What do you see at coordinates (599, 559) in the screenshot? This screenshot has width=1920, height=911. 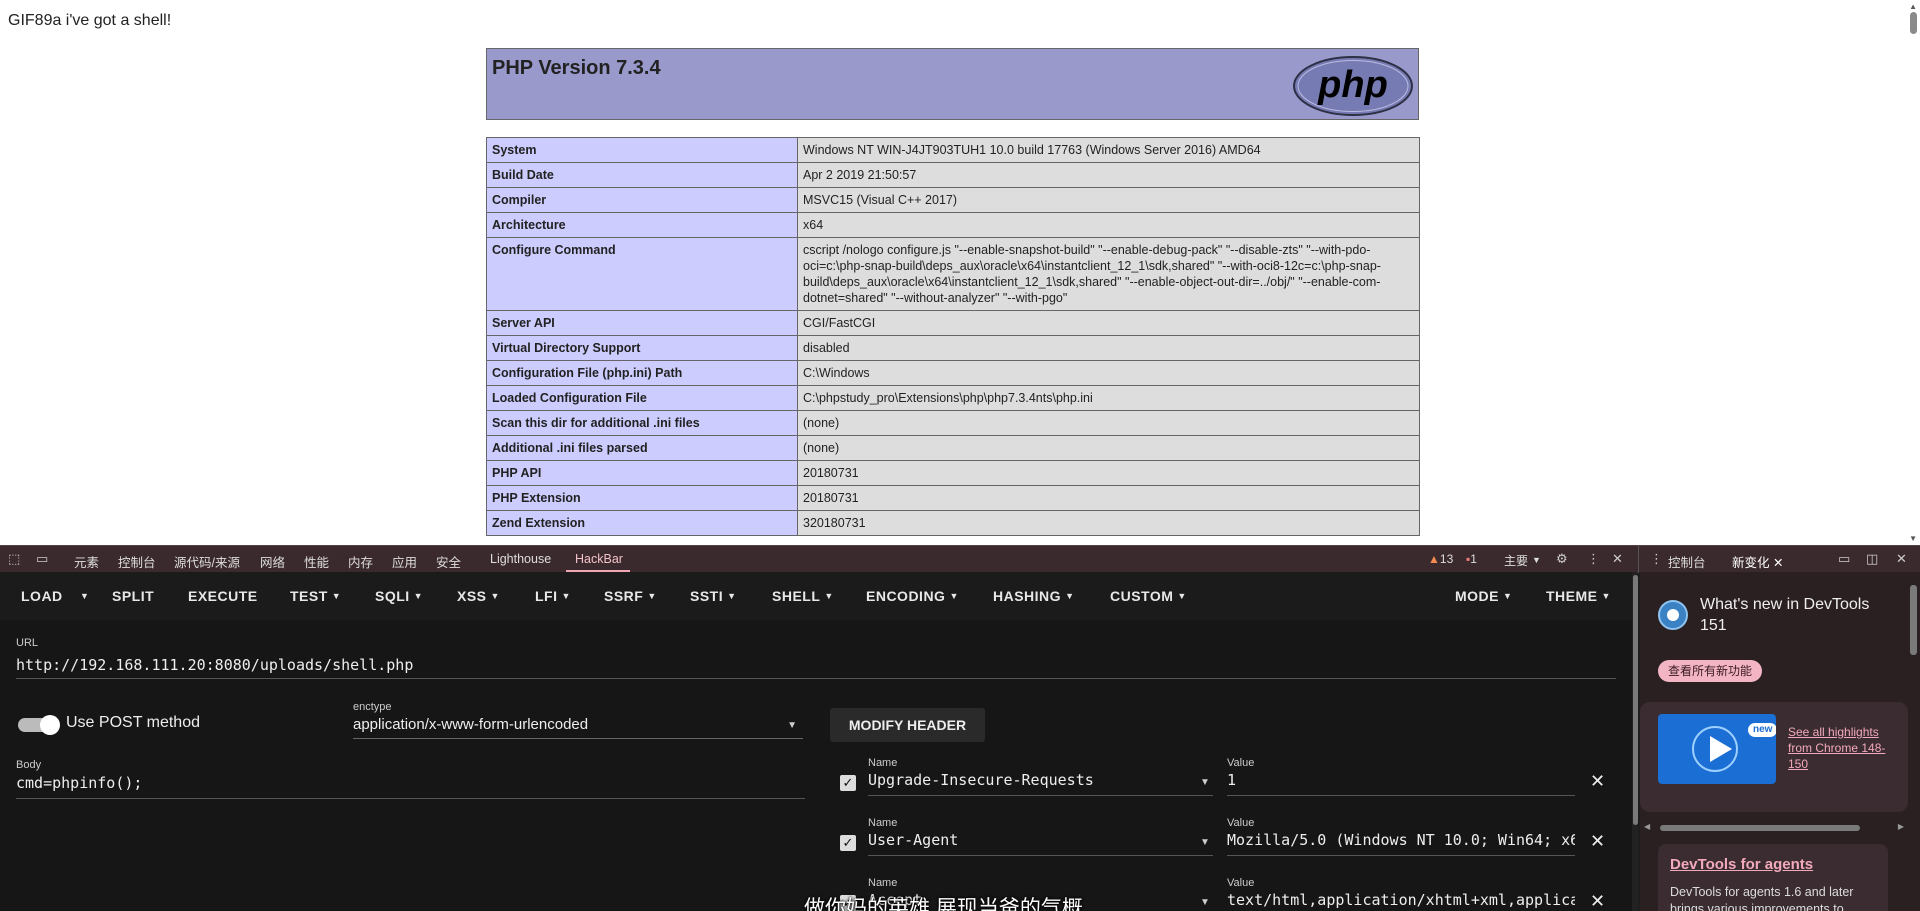 I see `tab-hackbar: HackBar` at bounding box center [599, 559].